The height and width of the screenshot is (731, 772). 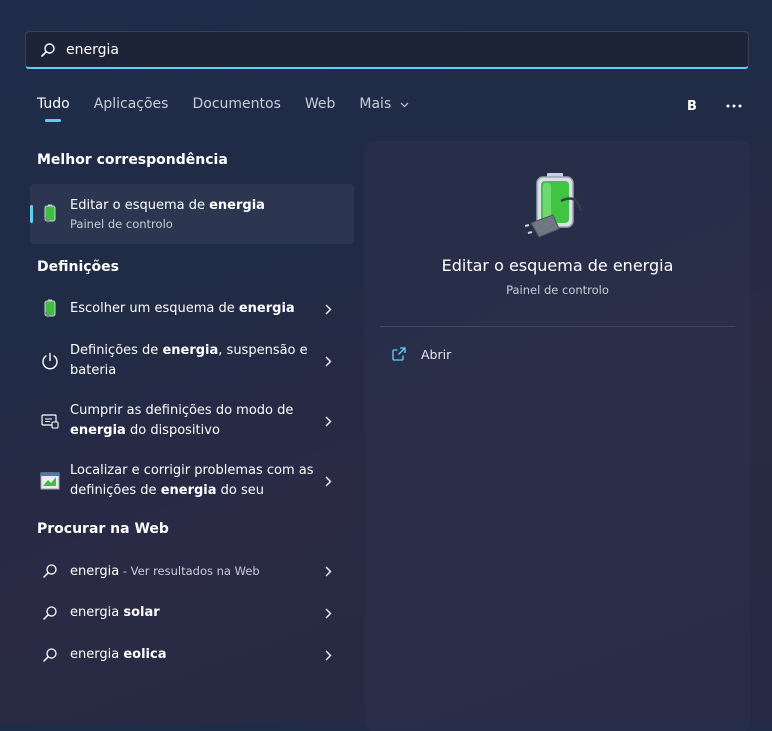 What do you see at coordinates (121, 224) in the screenshot?
I see `best-match-subtitle: Painel de controlo` at bounding box center [121, 224].